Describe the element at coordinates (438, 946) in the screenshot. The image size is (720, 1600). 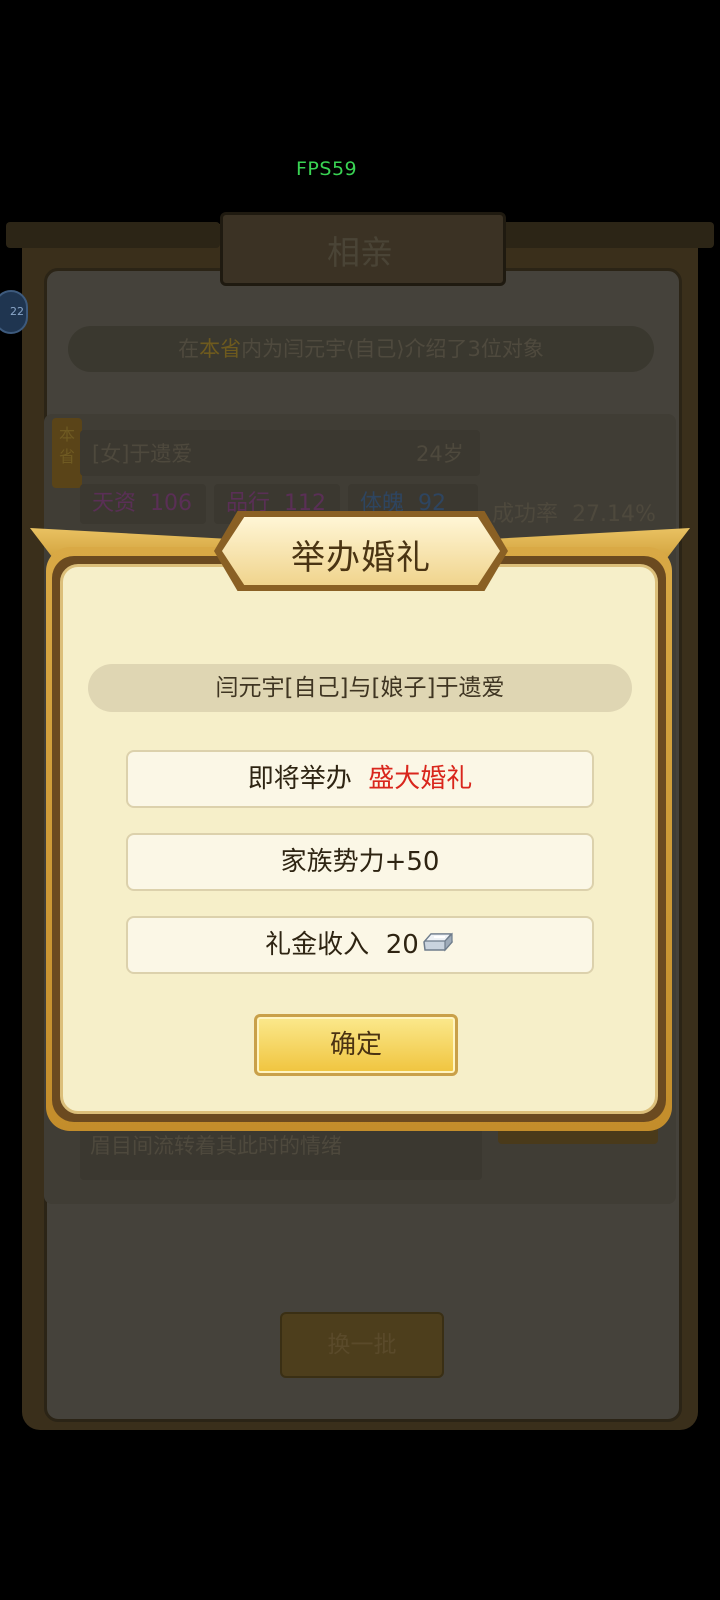
I see `silver-ingot-icon` at that location.